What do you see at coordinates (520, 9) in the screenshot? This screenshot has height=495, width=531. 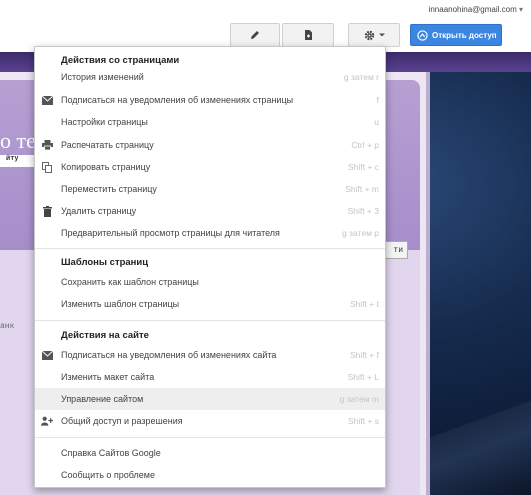 I see `account-chevron-icon: ▾` at bounding box center [520, 9].